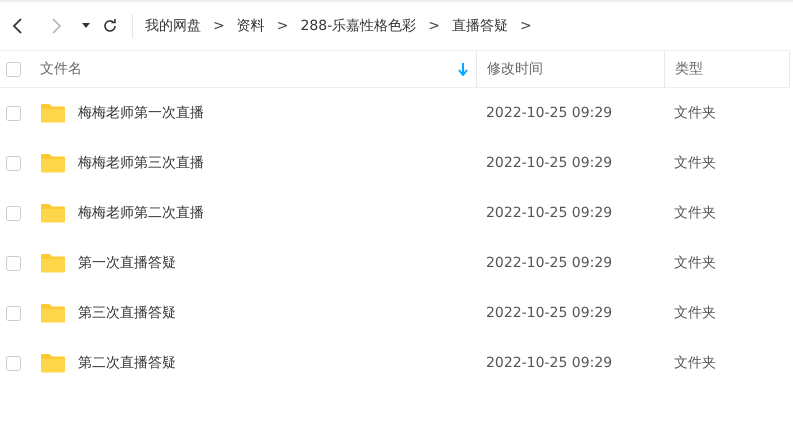 This screenshot has width=793, height=431. Describe the element at coordinates (61, 69) in the screenshot. I see `column-header: 文件名` at that location.